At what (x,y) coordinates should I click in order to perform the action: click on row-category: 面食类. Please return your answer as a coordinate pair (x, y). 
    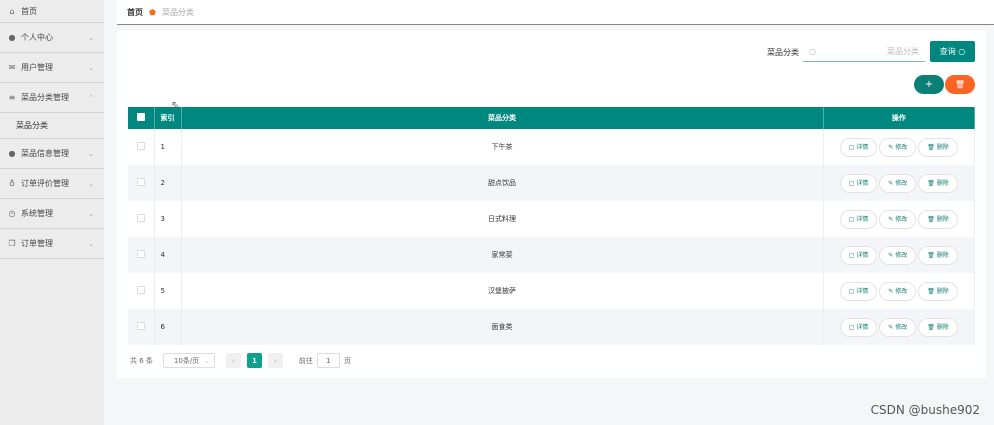
    Looking at the image, I should click on (502, 327).